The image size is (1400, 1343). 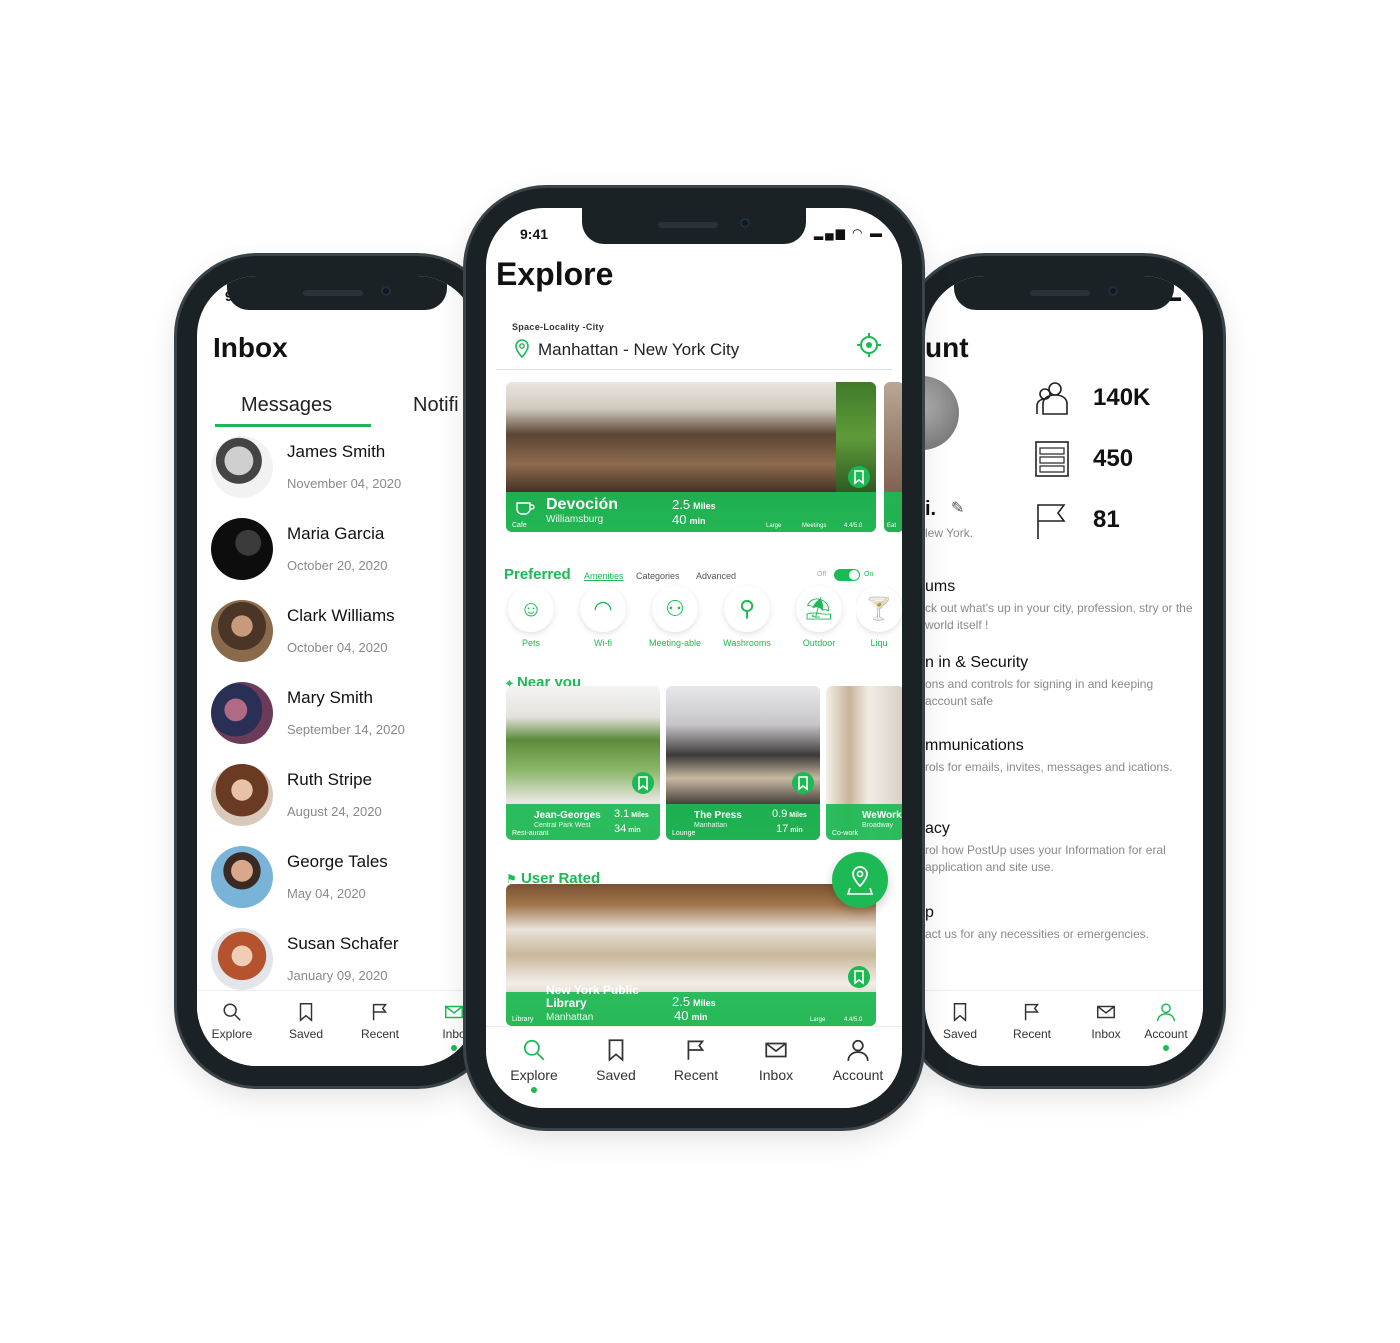 I want to click on place-type: Library, so click(x=523, y=1019).